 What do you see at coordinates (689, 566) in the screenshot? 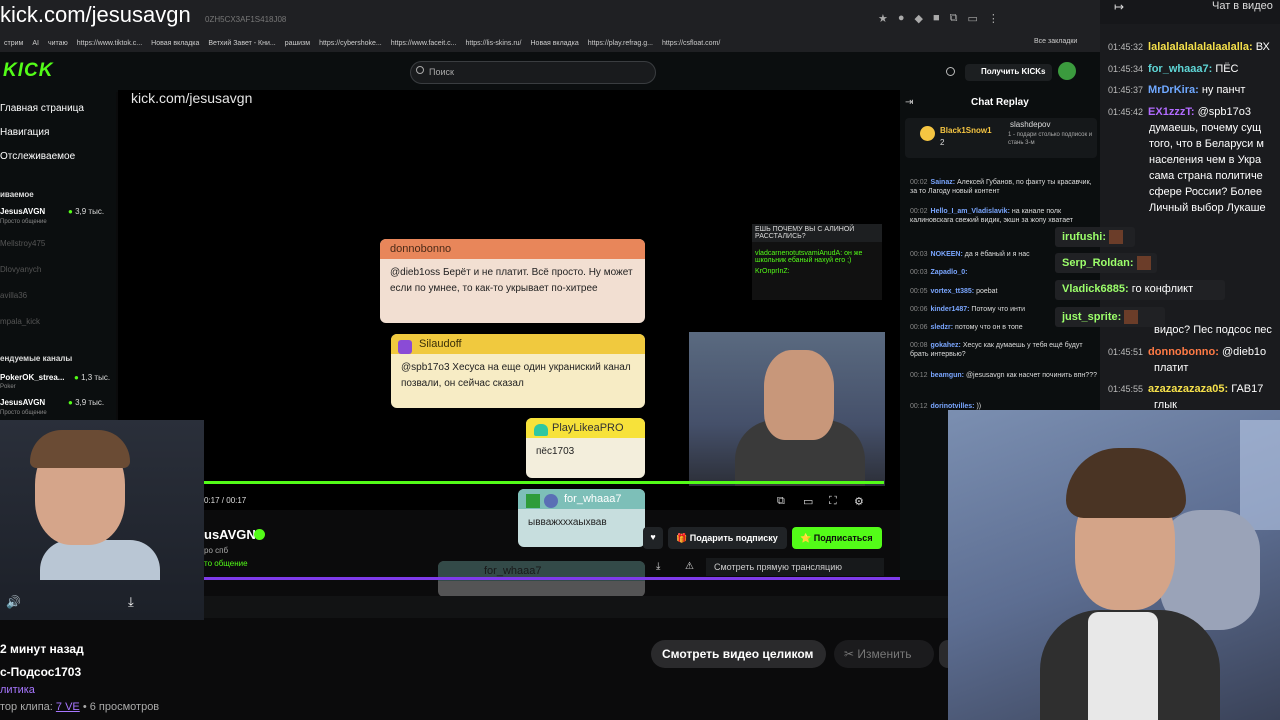
I see `report-icon: ⚠` at bounding box center [689, 566].